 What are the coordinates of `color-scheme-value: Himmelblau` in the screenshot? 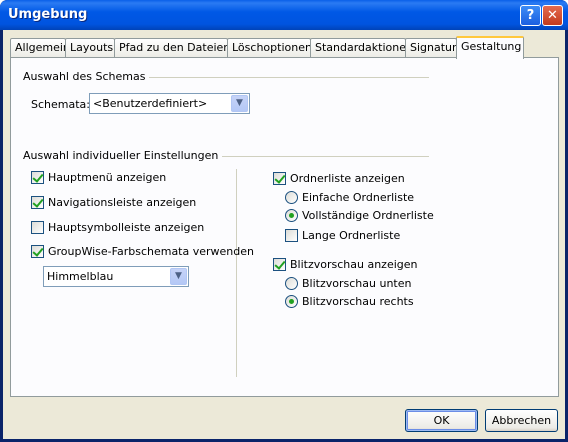 It's located at (80, 276).